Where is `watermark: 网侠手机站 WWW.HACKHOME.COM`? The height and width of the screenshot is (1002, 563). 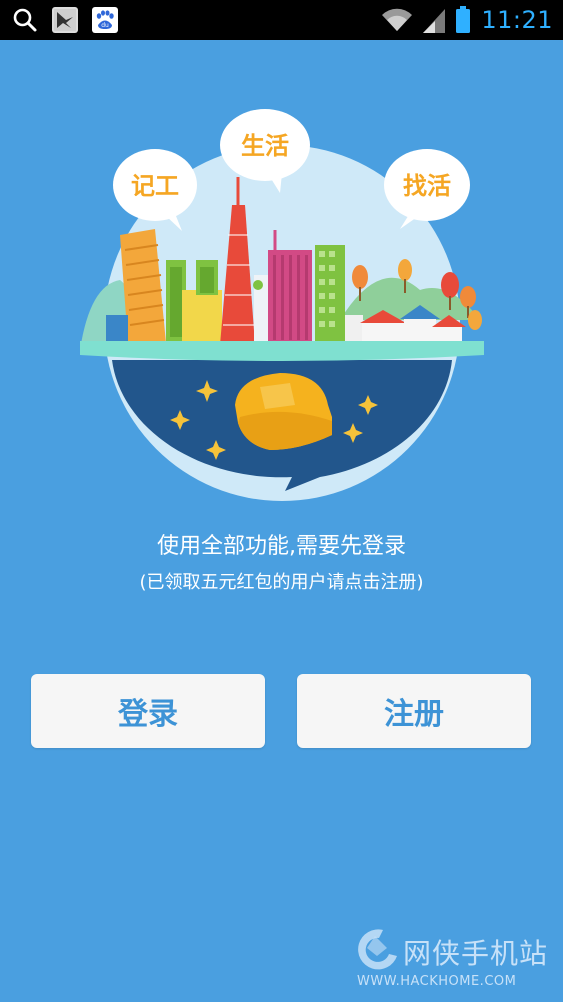 watermark: 网侠手机站 WWW.HACKHOME.COM is located at coordinates (453, 960).